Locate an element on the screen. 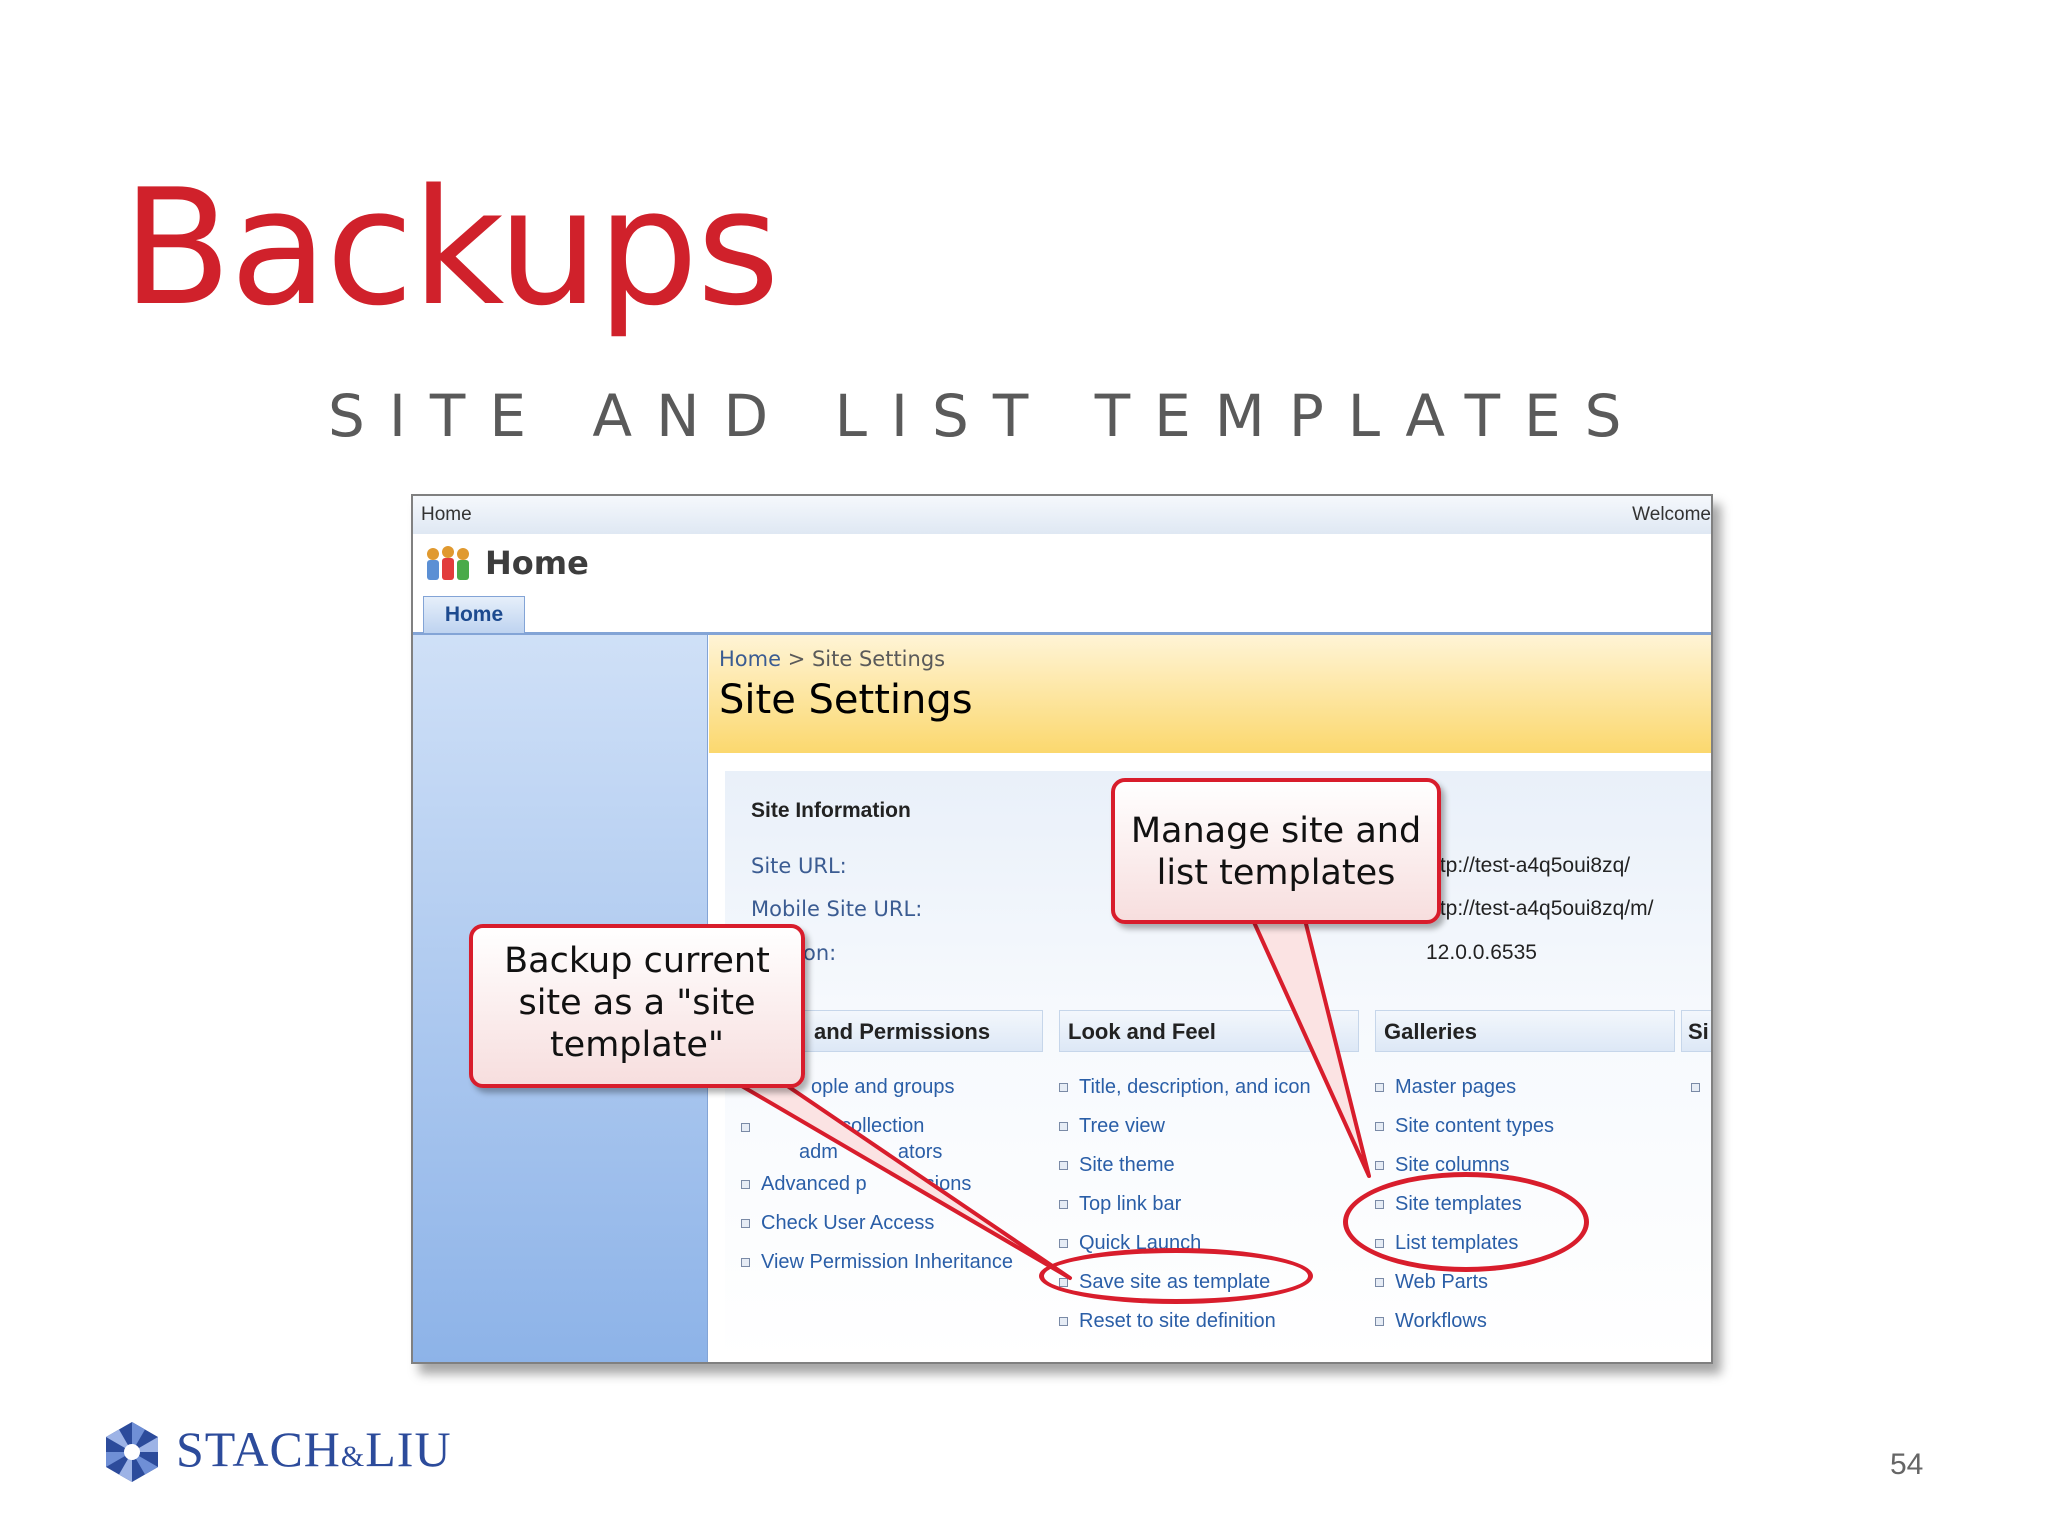 The image size is (2048, 1536). wordmark-end: LIU is located at coordinates (408, 1449).